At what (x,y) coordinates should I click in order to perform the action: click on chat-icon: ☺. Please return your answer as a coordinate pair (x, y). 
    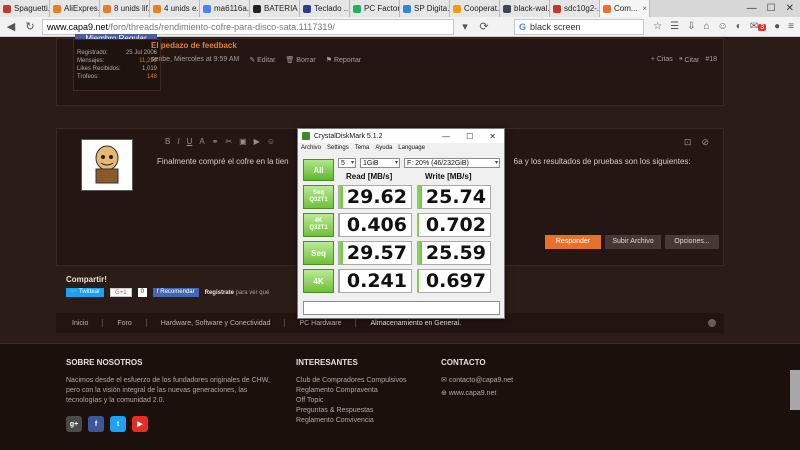
    Looking at the image, I should click on (723, 26).